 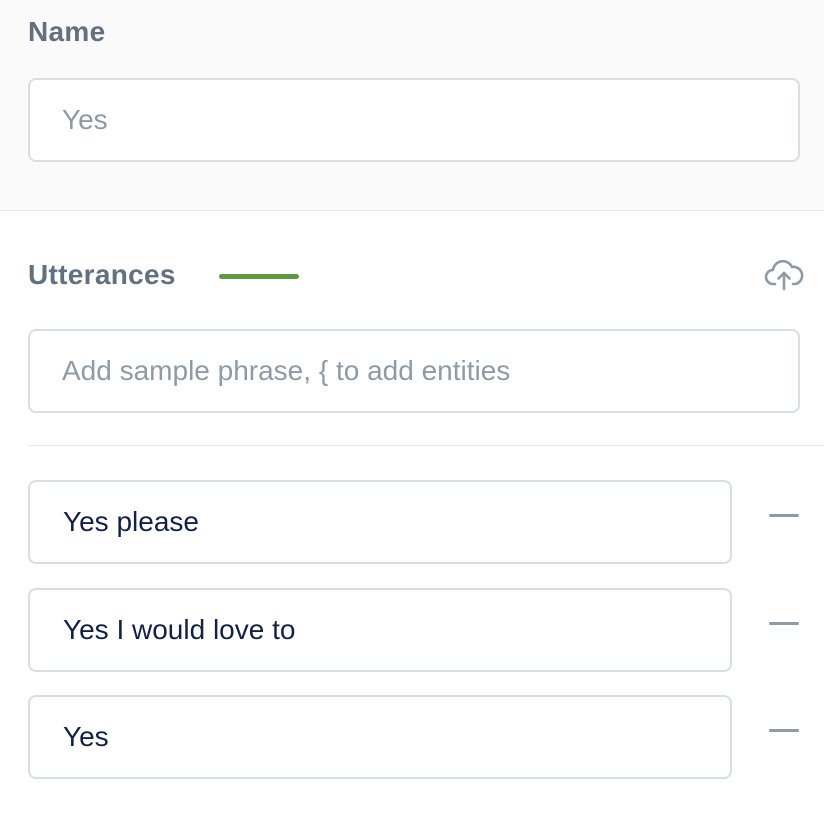 I want to click on utterance-row: Yes, so click(x=426, y=737).